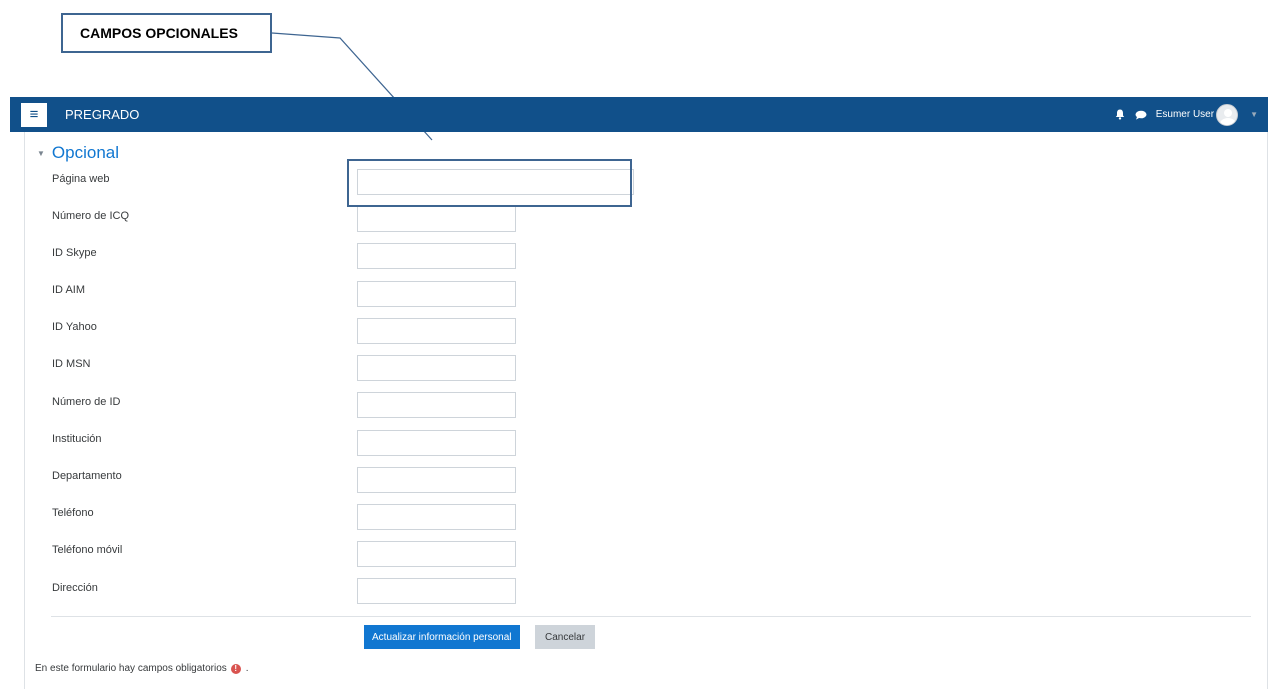  What do you see at coordinates (651, 616) in the screenshot?
I see `form-divider` at bounding box center [651, 616].